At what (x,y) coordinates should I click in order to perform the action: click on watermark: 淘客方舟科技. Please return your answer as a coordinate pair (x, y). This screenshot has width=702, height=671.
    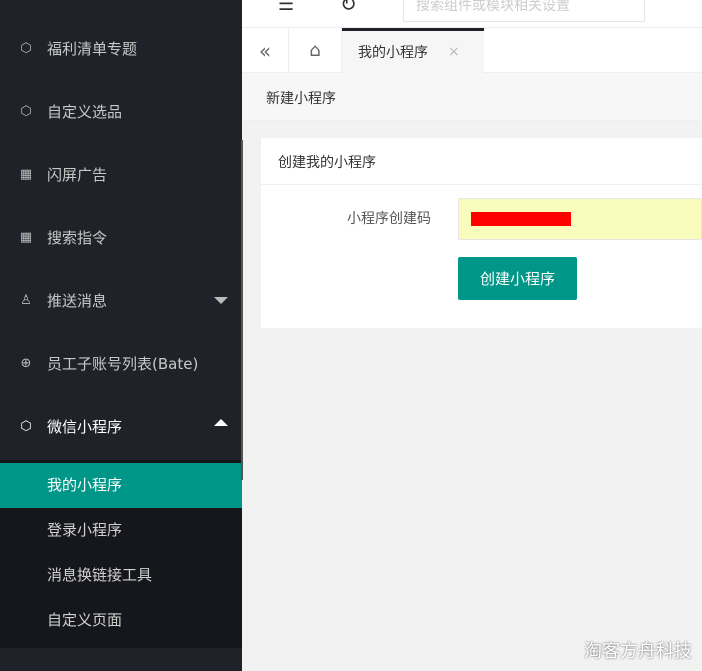
    Looking at the image, I should click on (638, 651).